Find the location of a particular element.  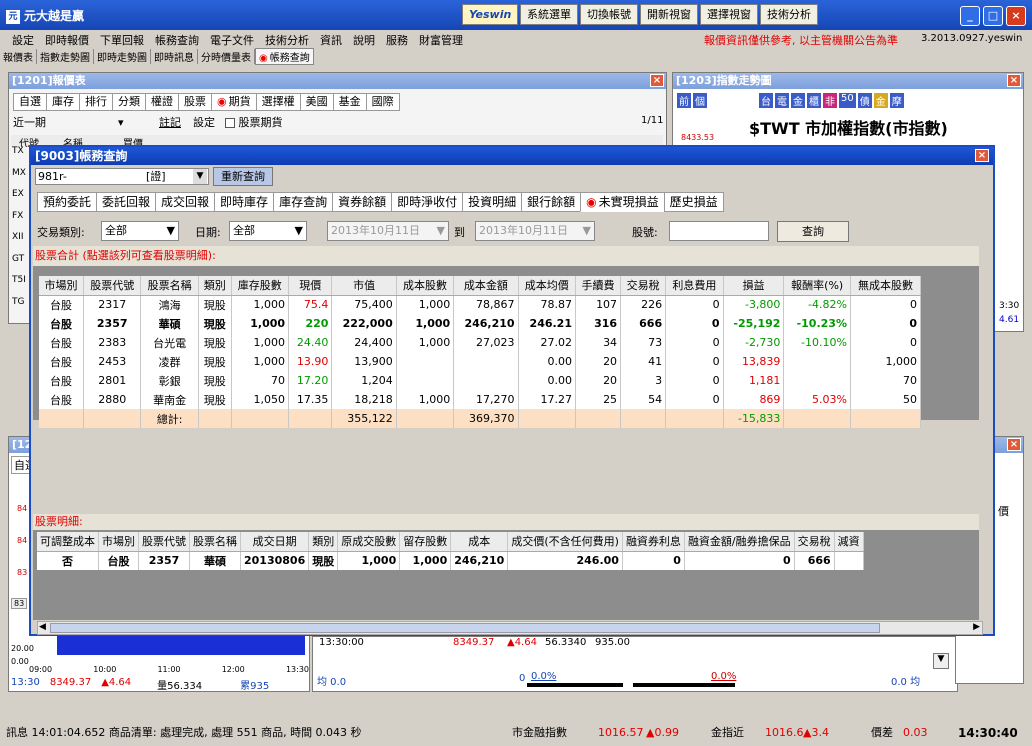

menu-realtime-quote: 即時報價 is located at coordinates (67, 40).